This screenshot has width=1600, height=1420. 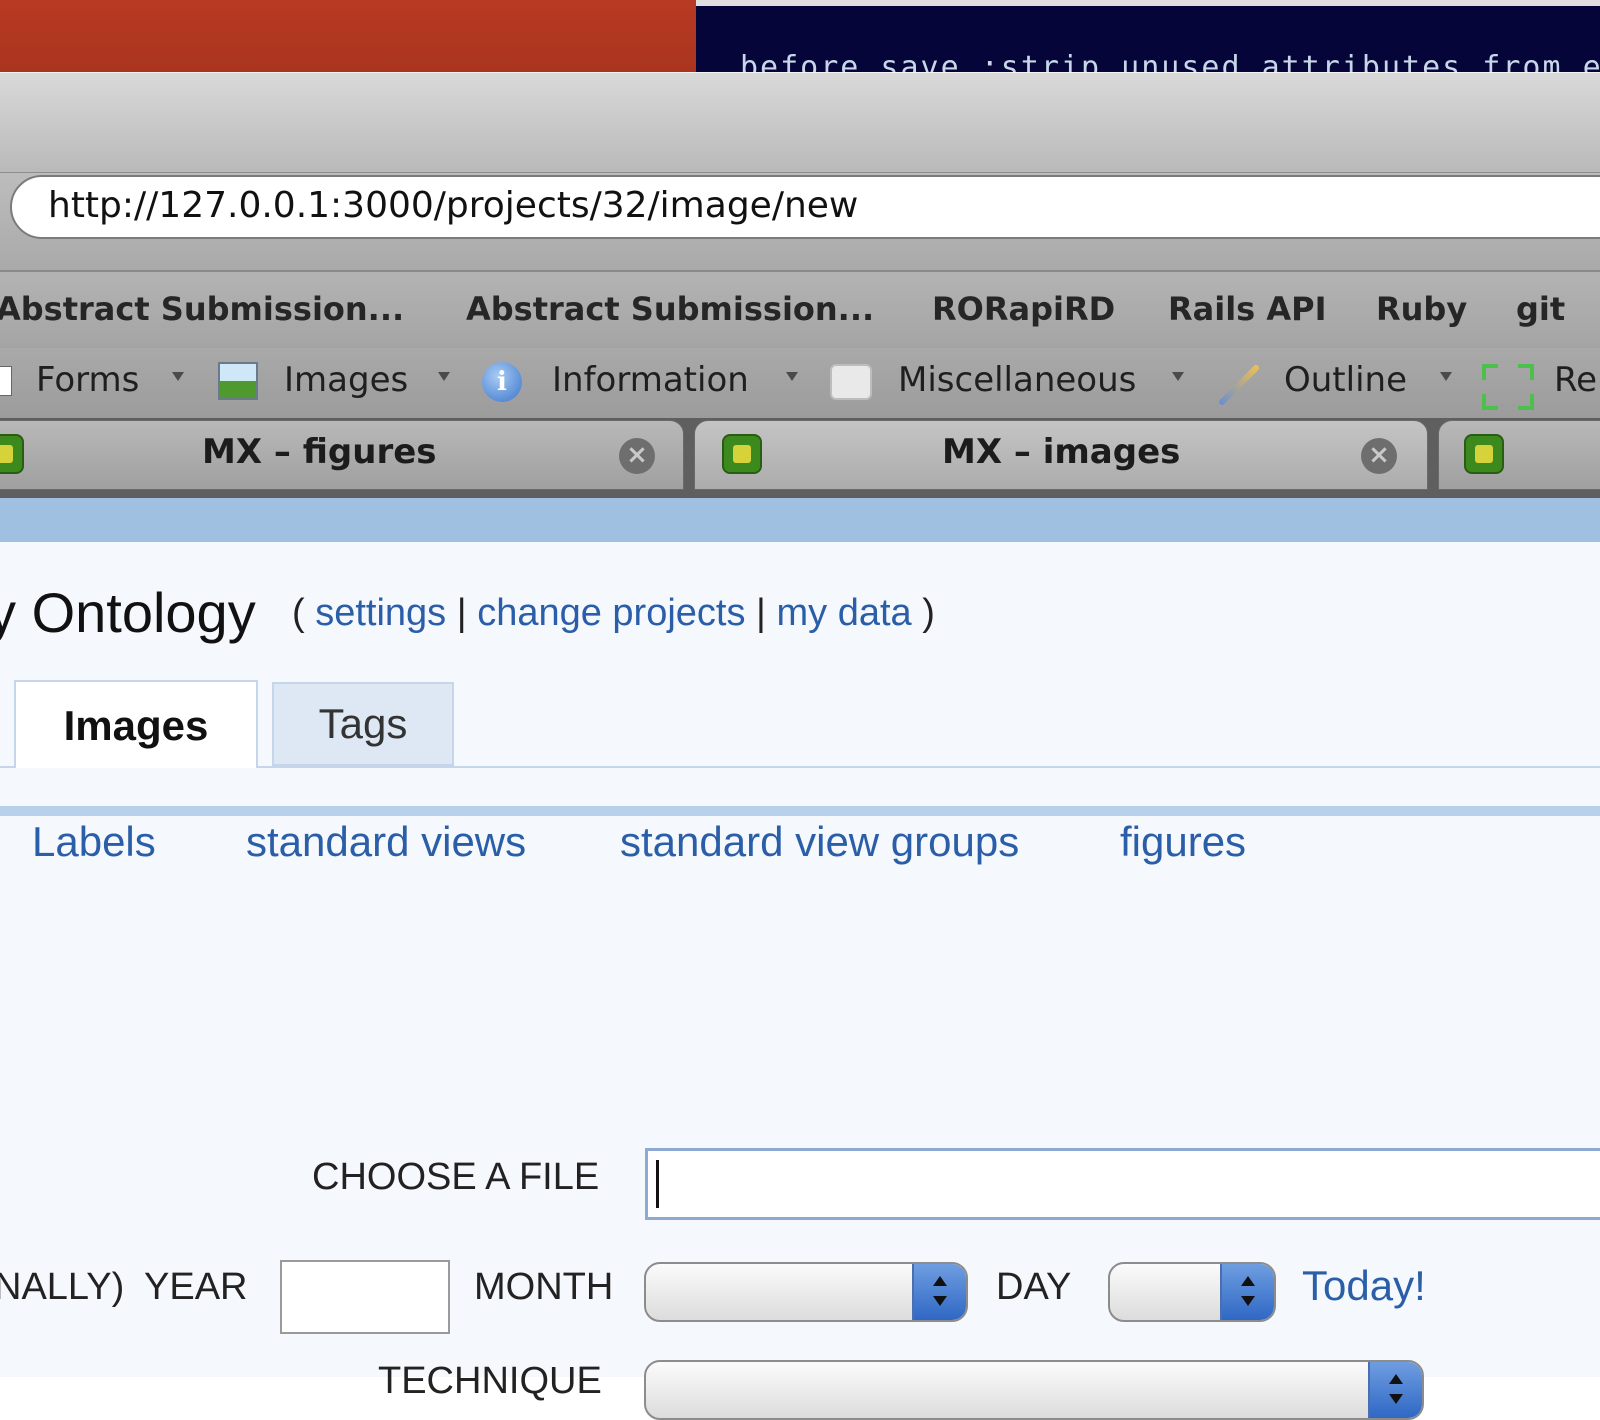 I want to click on toolbar-resize: Re, so click(x=1575, y=380).